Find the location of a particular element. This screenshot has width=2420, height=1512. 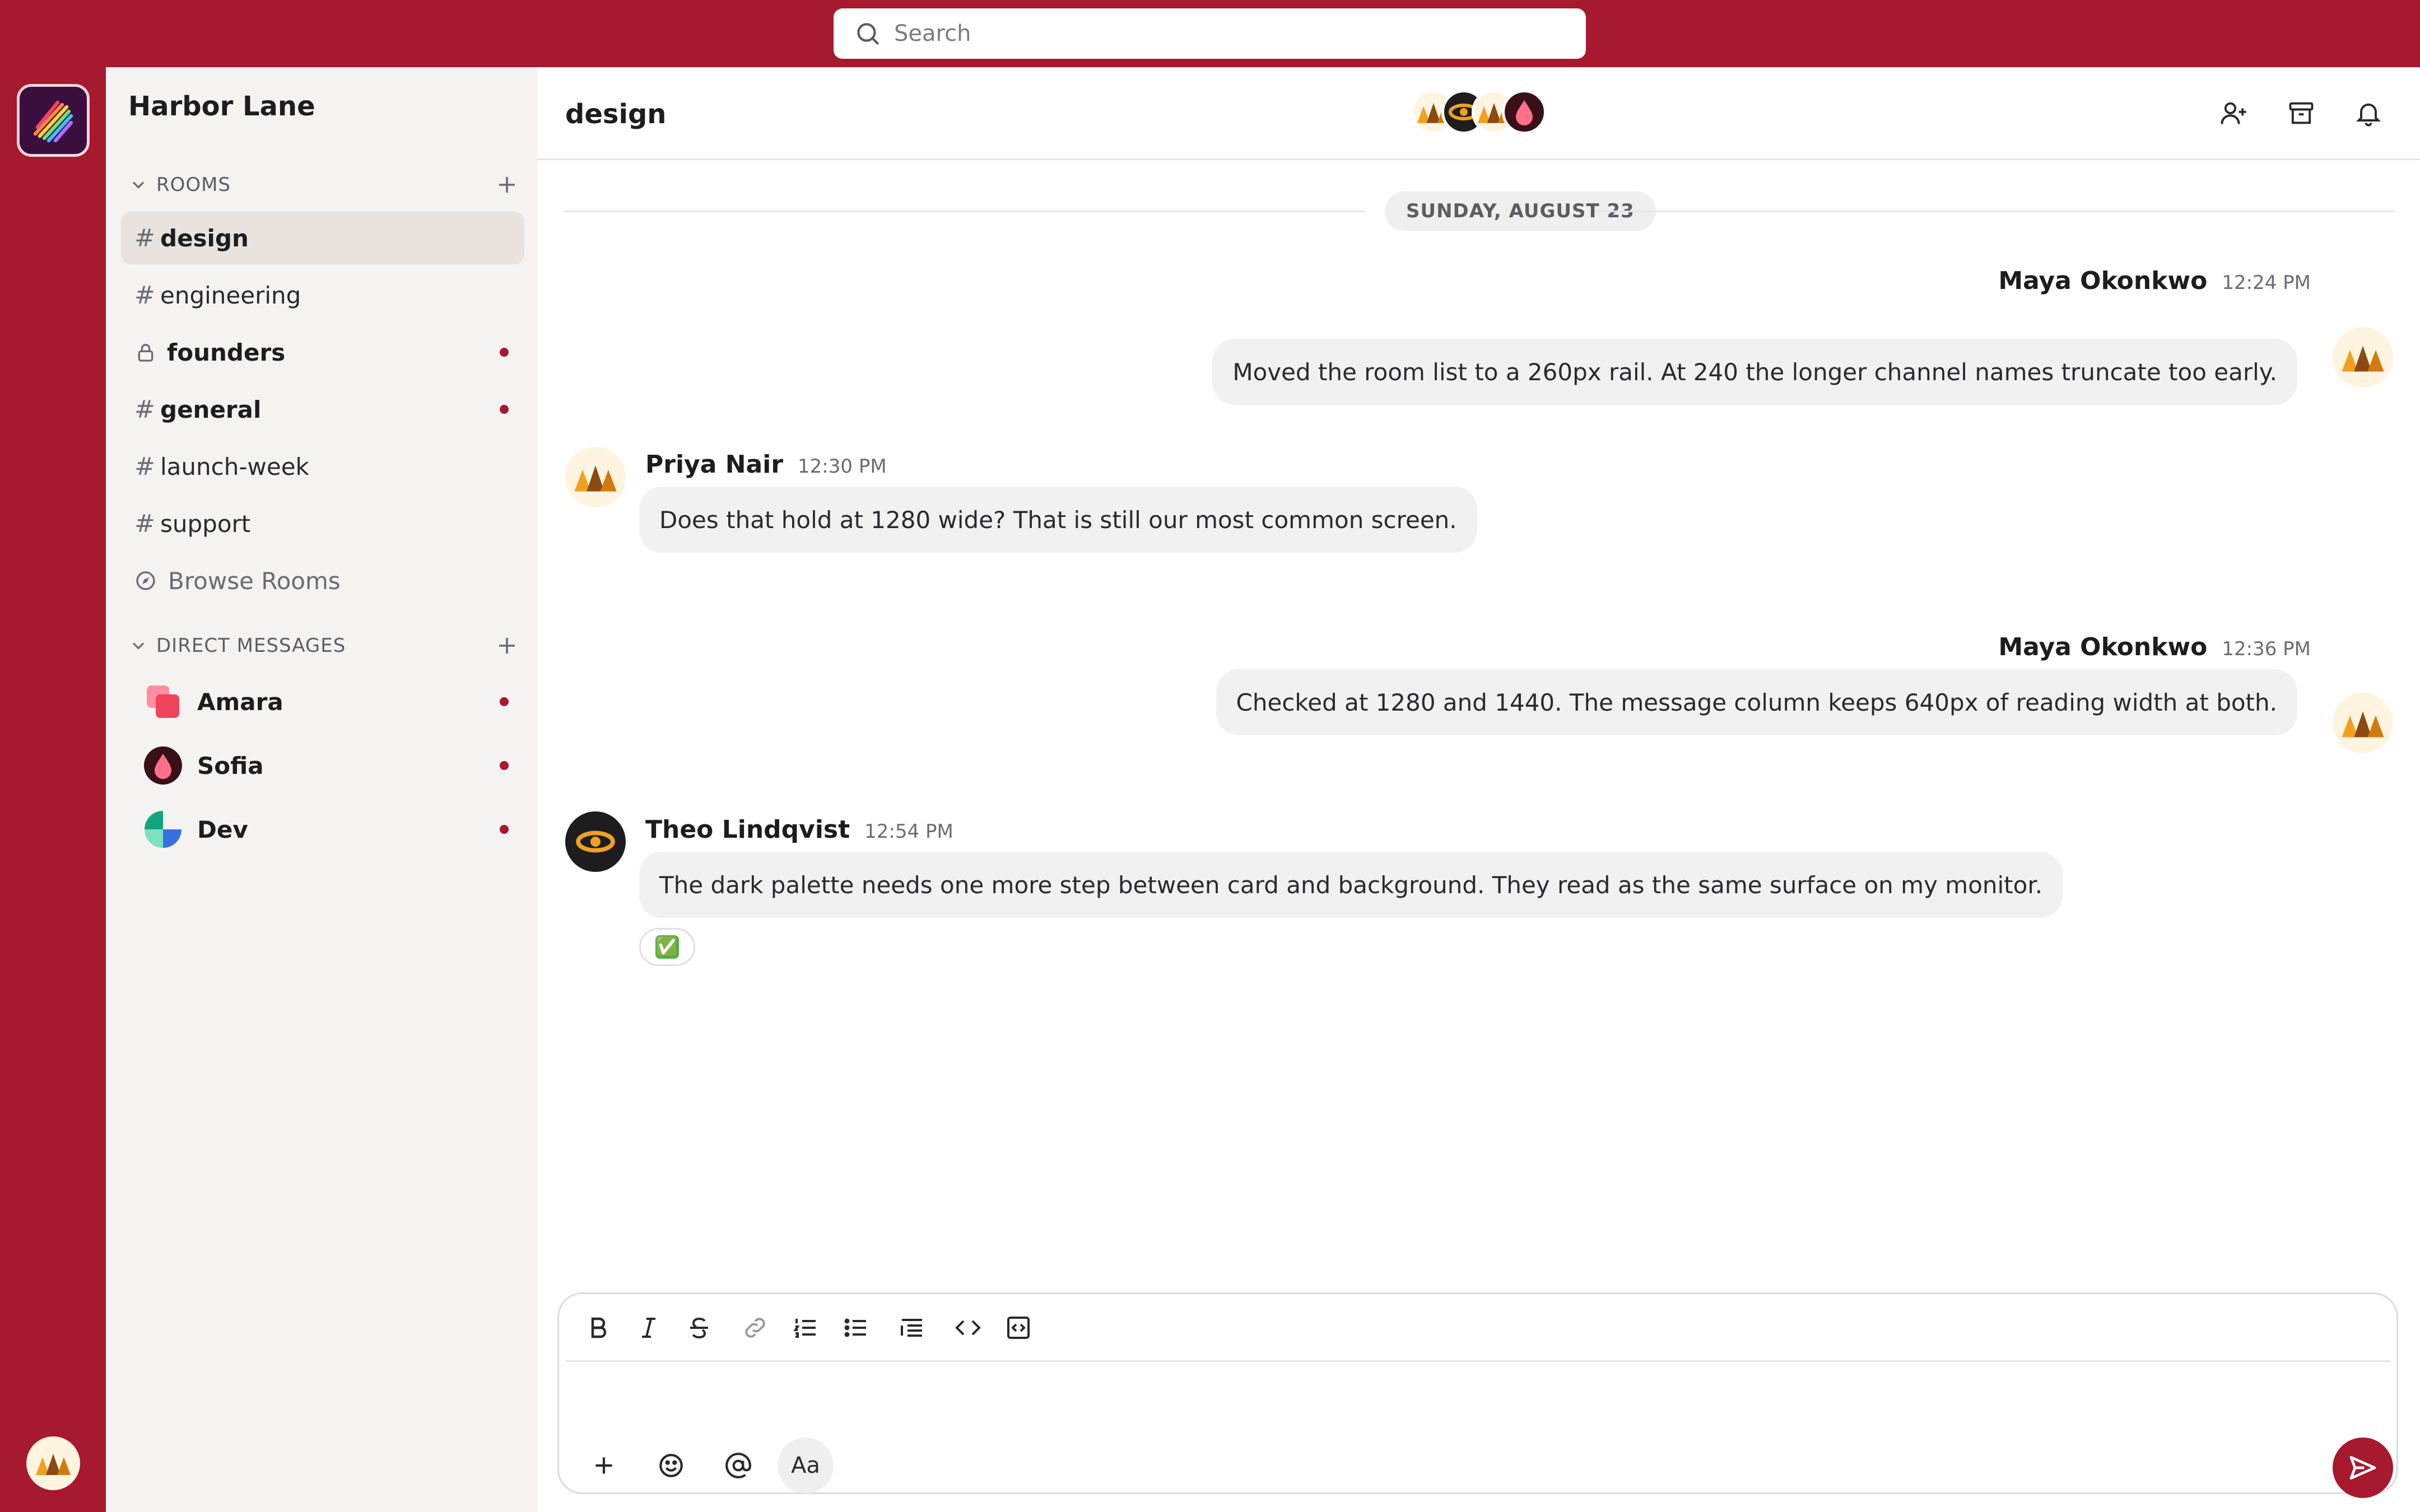

bold-button is located at coordinates (598, 1328).